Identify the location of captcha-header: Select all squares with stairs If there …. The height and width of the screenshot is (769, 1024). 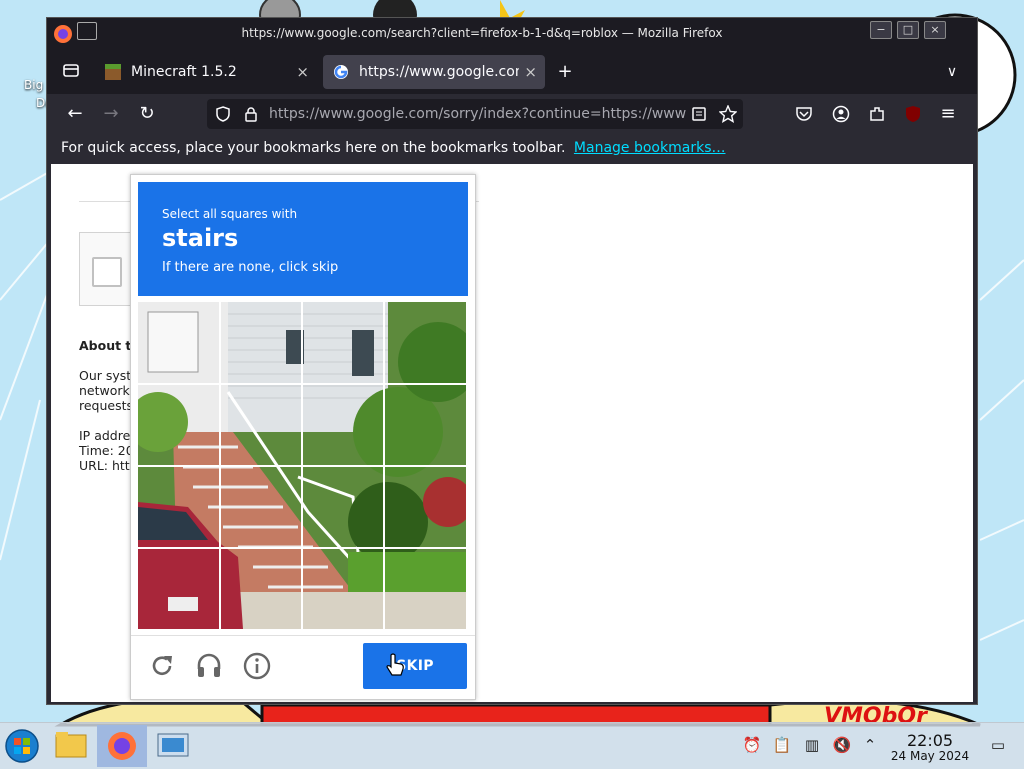
(303, 239).